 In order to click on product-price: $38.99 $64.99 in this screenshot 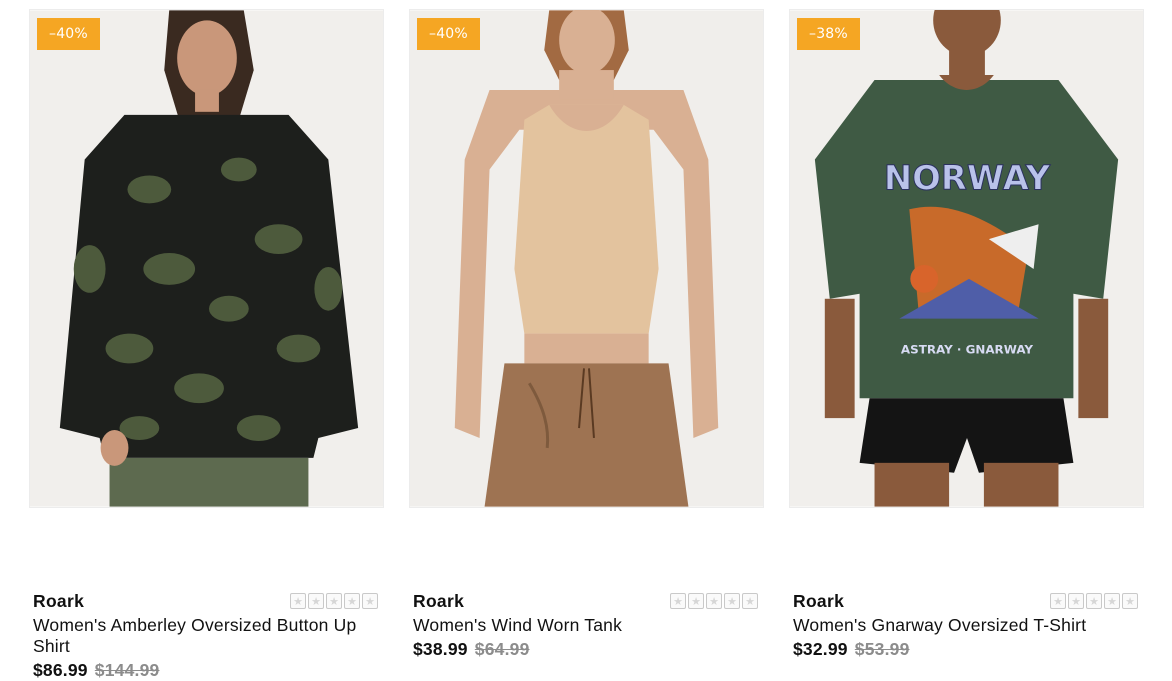, I will do `click(586, 649)`.